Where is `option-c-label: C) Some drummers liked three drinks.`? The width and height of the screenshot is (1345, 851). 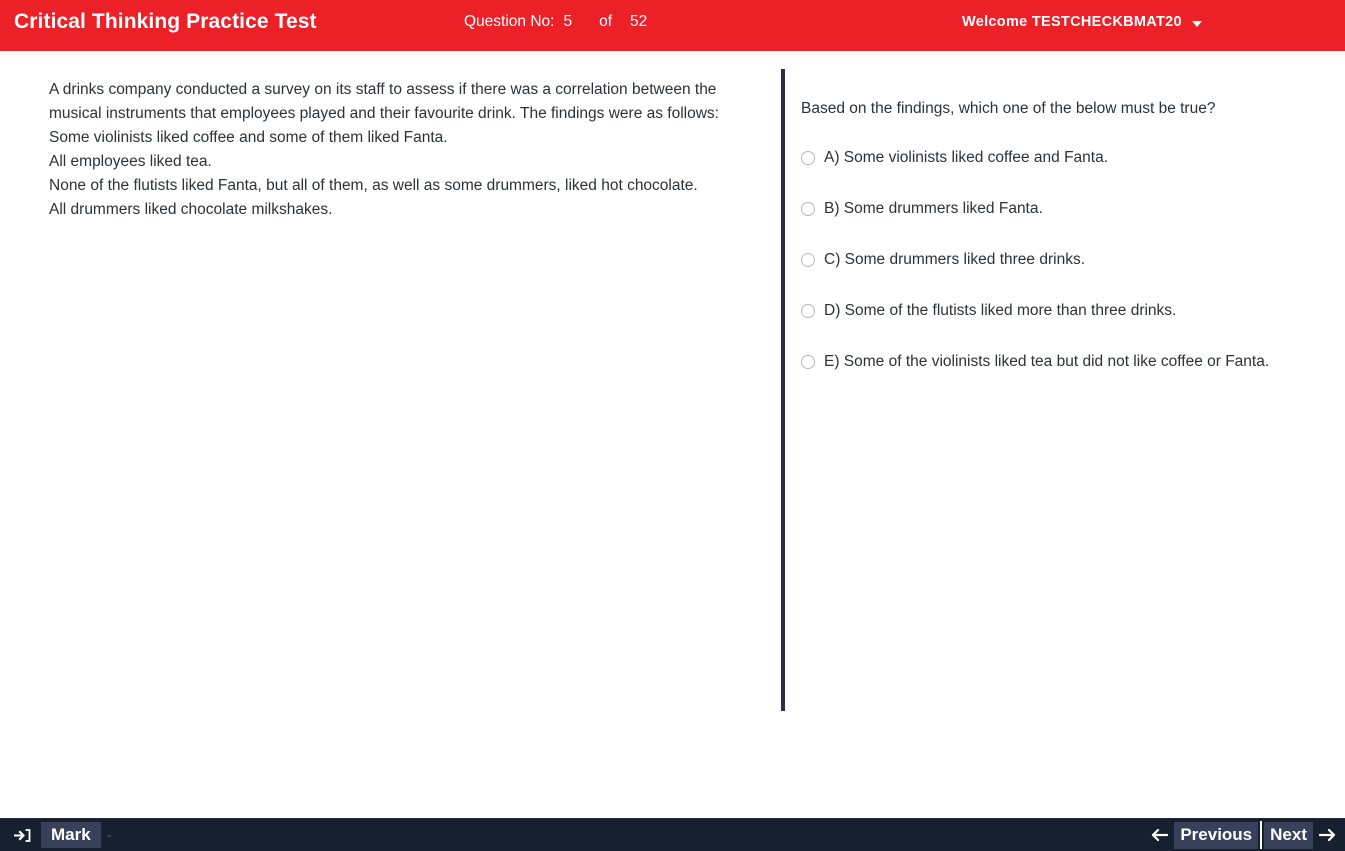 option-c-label: C) Some drummers liked three drinks. is located at coordinates (954, 259).